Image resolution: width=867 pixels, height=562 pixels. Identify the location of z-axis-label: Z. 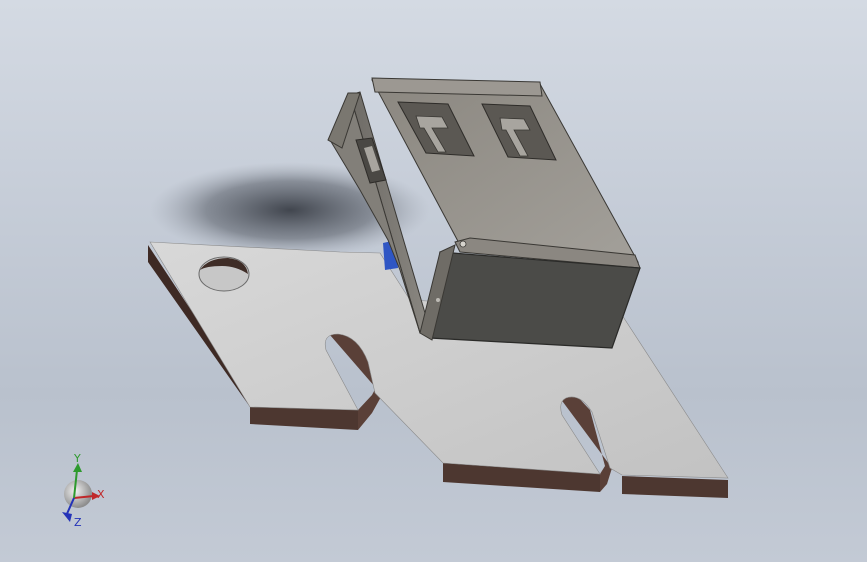
(78, 522).